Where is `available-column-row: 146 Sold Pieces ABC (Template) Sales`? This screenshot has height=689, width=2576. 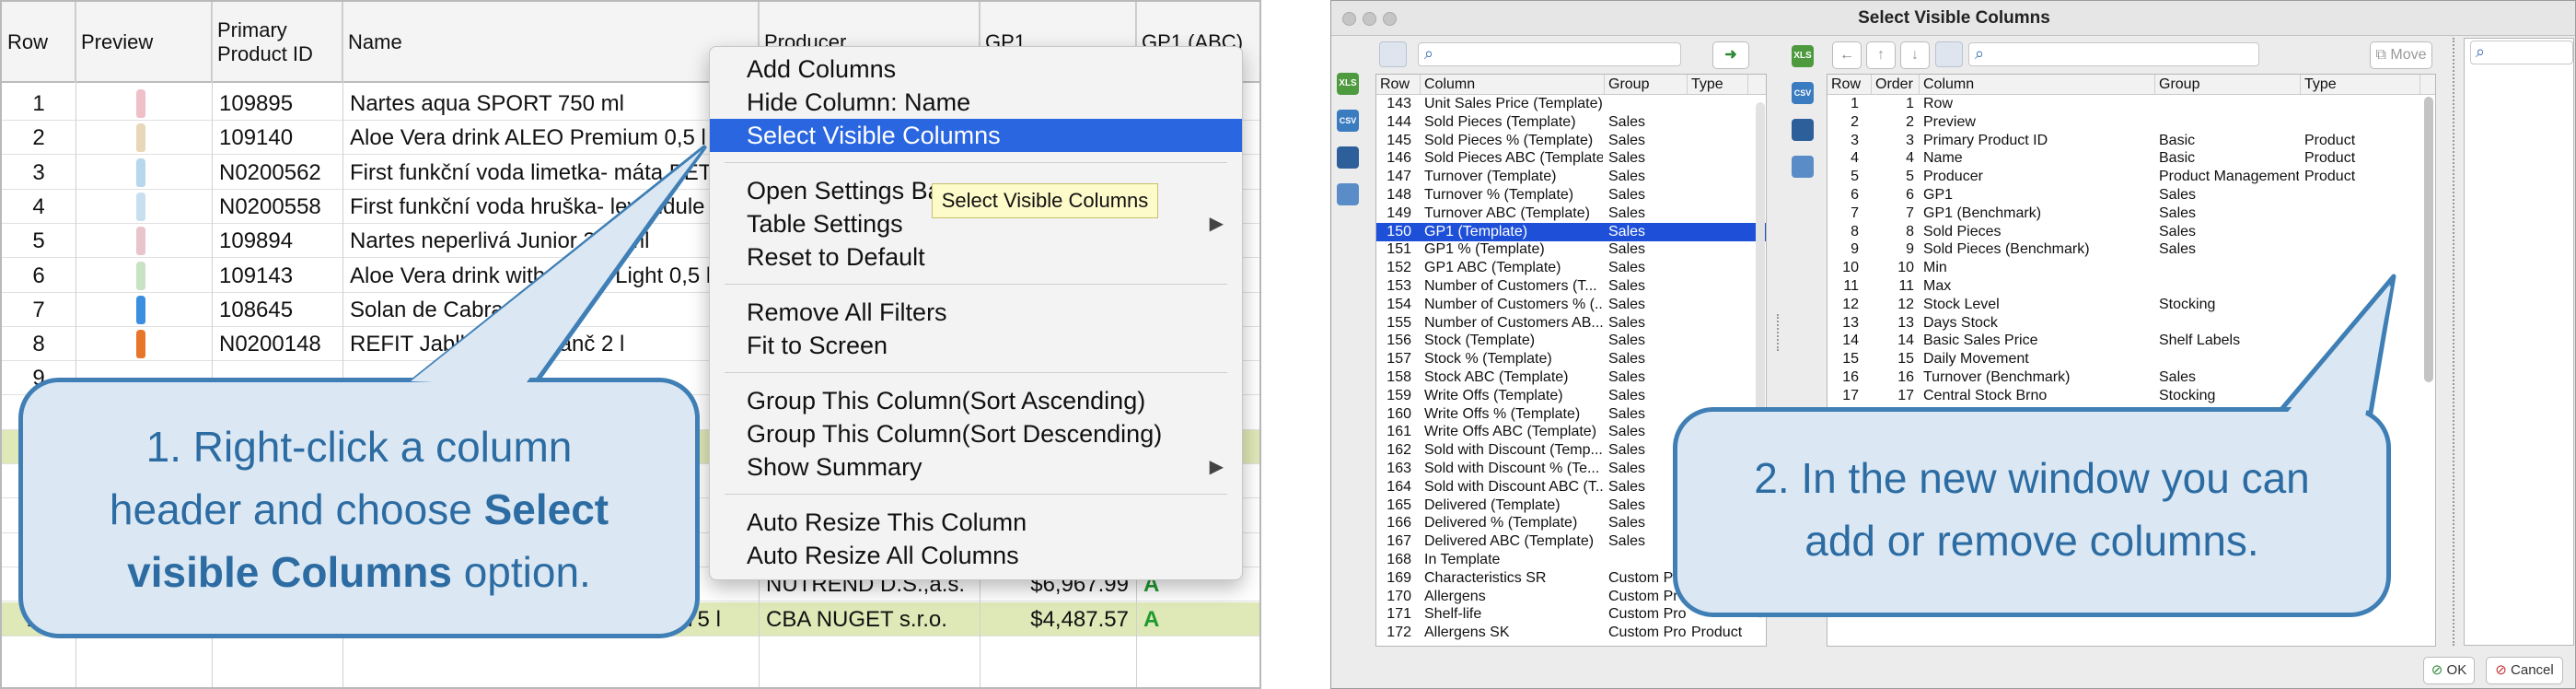
available-column-row: 146 Sold Pieces ABC (Template) Sales is located at coordinates (1571, 158).